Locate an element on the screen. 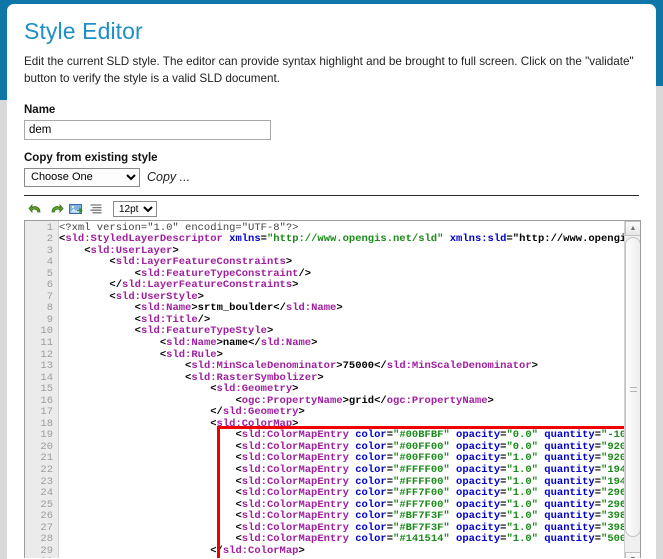  copy-from-existing-style-label: Copy from existing style is located at coordinates (91, 157).